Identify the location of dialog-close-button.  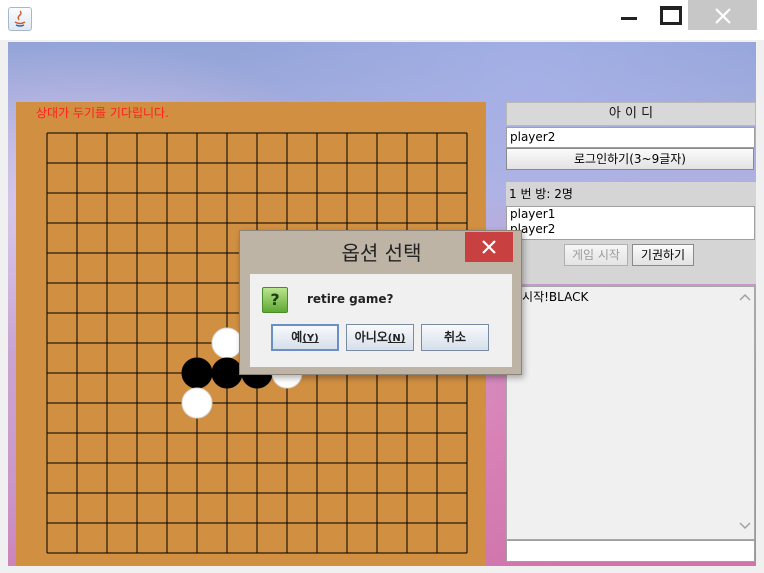
(489, 247).